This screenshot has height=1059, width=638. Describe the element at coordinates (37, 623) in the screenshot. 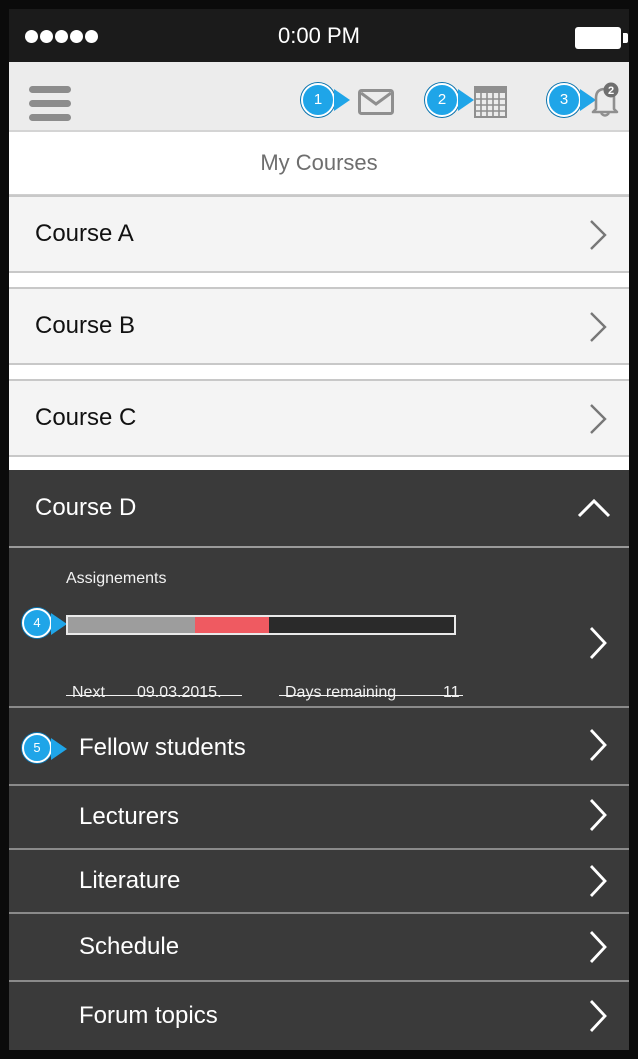

I see `callout-badge: 4` at that location.